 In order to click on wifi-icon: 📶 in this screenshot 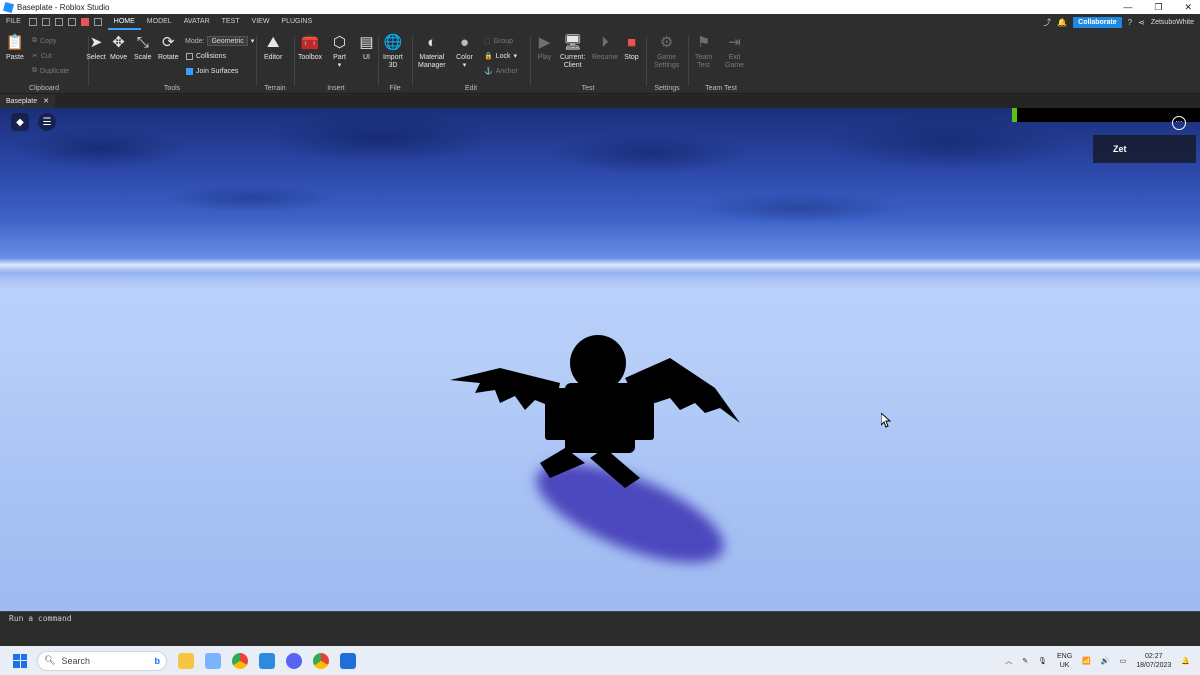, I will do `click(1086, 661)`.